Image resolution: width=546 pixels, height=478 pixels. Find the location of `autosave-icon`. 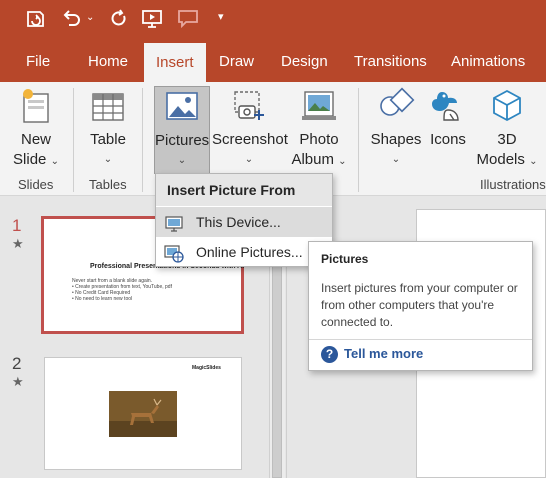

autosave-icon is located at coordinates (36, 21).